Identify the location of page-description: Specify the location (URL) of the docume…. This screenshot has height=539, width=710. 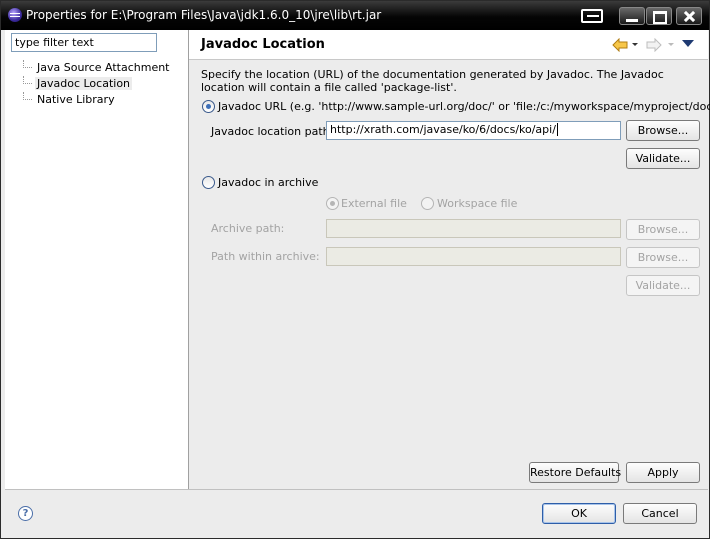
(432, 81).